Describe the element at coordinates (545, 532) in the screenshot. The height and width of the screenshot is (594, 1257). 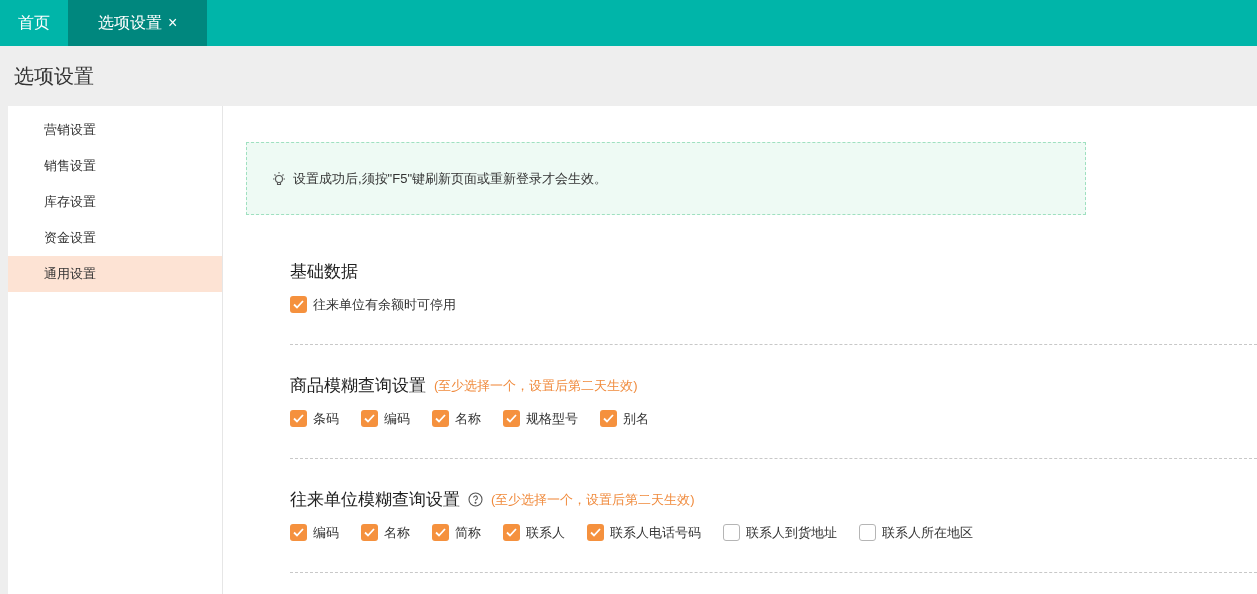
I see `checkbox-label: 联系人` at that location.